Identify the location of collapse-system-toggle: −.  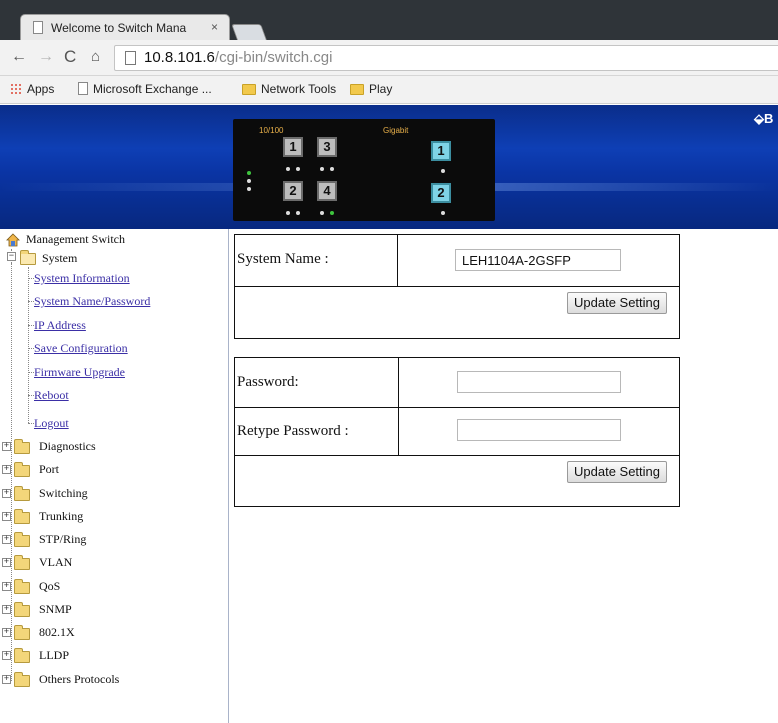
(11, 256).